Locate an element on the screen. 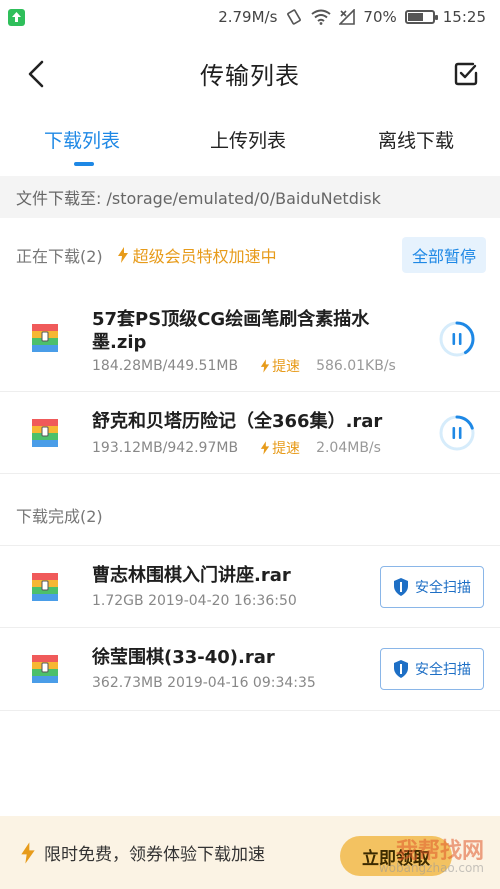 This screenshot has height=889, width=500. app-header: 传输列表 is located at coordinates (250, 72).